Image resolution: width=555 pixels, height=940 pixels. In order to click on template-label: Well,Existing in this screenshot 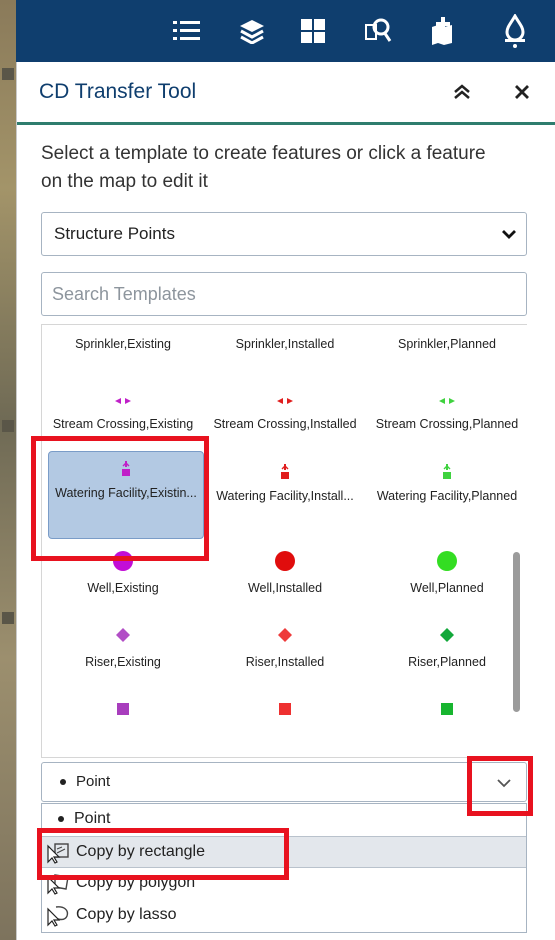, I will do `click(123, 588)`.